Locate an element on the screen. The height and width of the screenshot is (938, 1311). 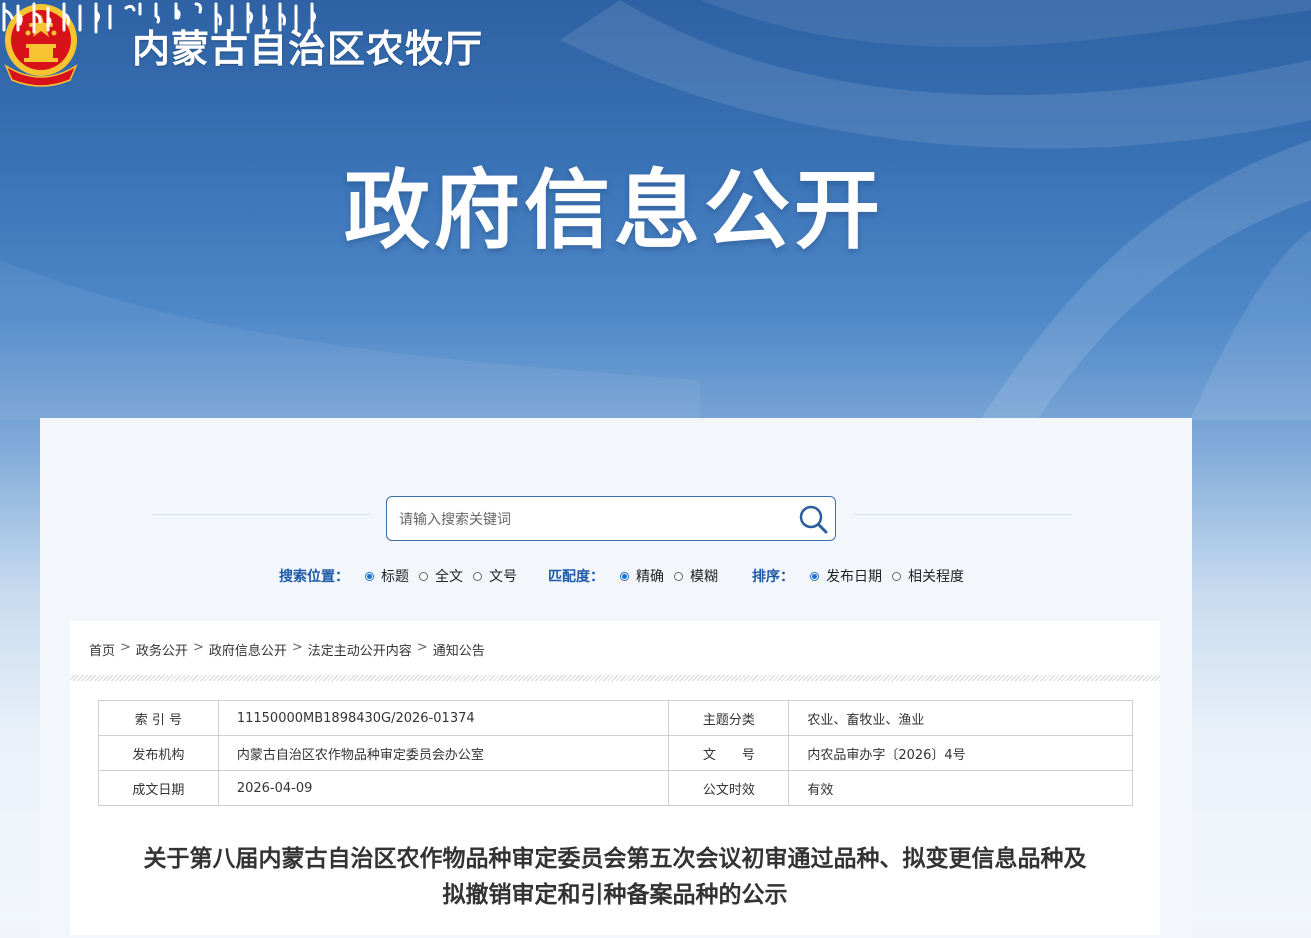
hatch-divider is located at coordinates (615, 678).